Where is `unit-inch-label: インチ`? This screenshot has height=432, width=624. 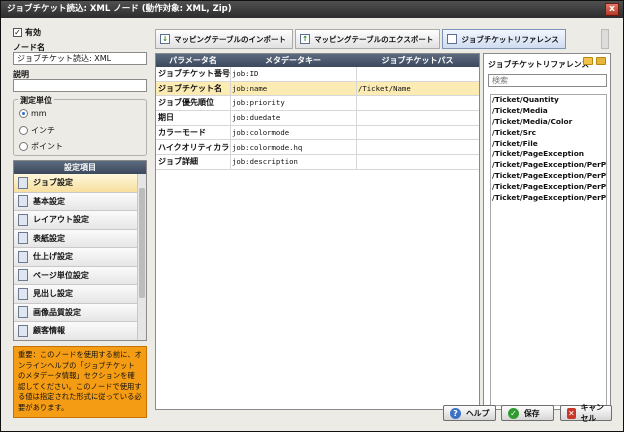 unit-inch-label: インチ is located at coordinates (43, 130).